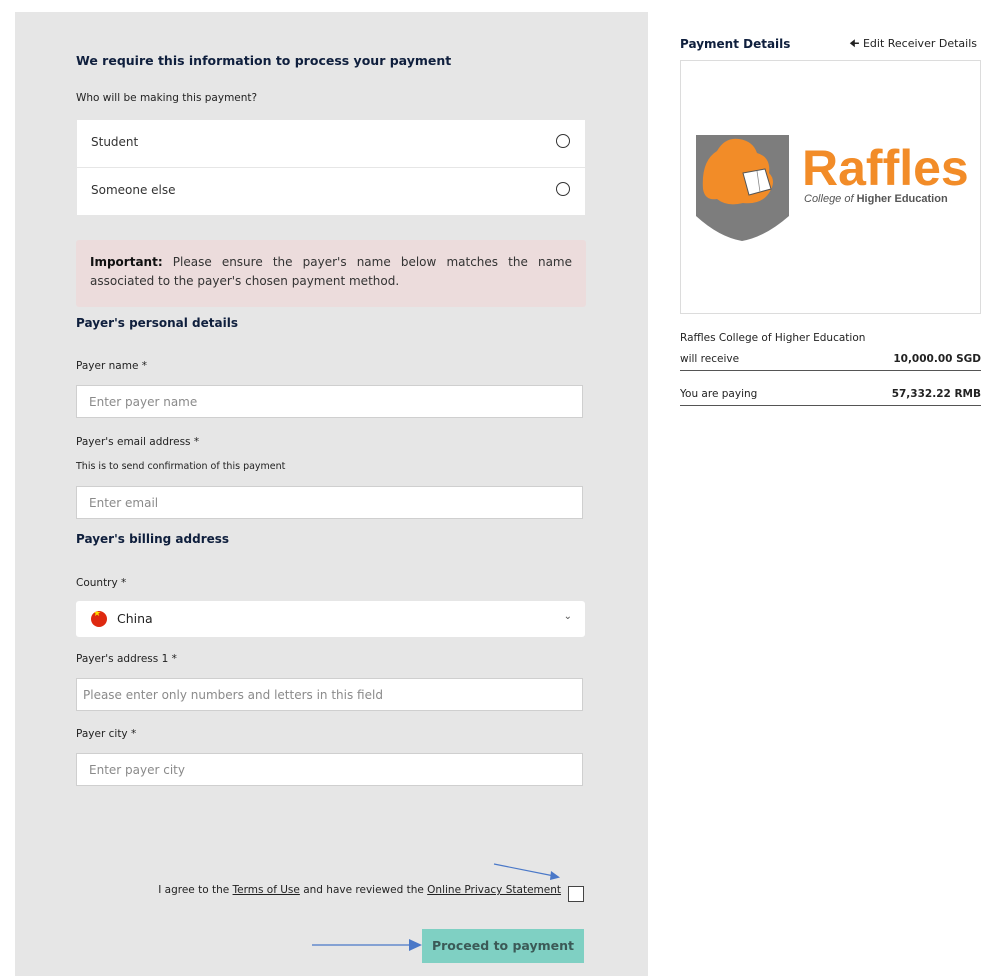 This screenshot has height=976, width=981. I want to click on payer-name-input: Enter payer name, so click(329, 401).